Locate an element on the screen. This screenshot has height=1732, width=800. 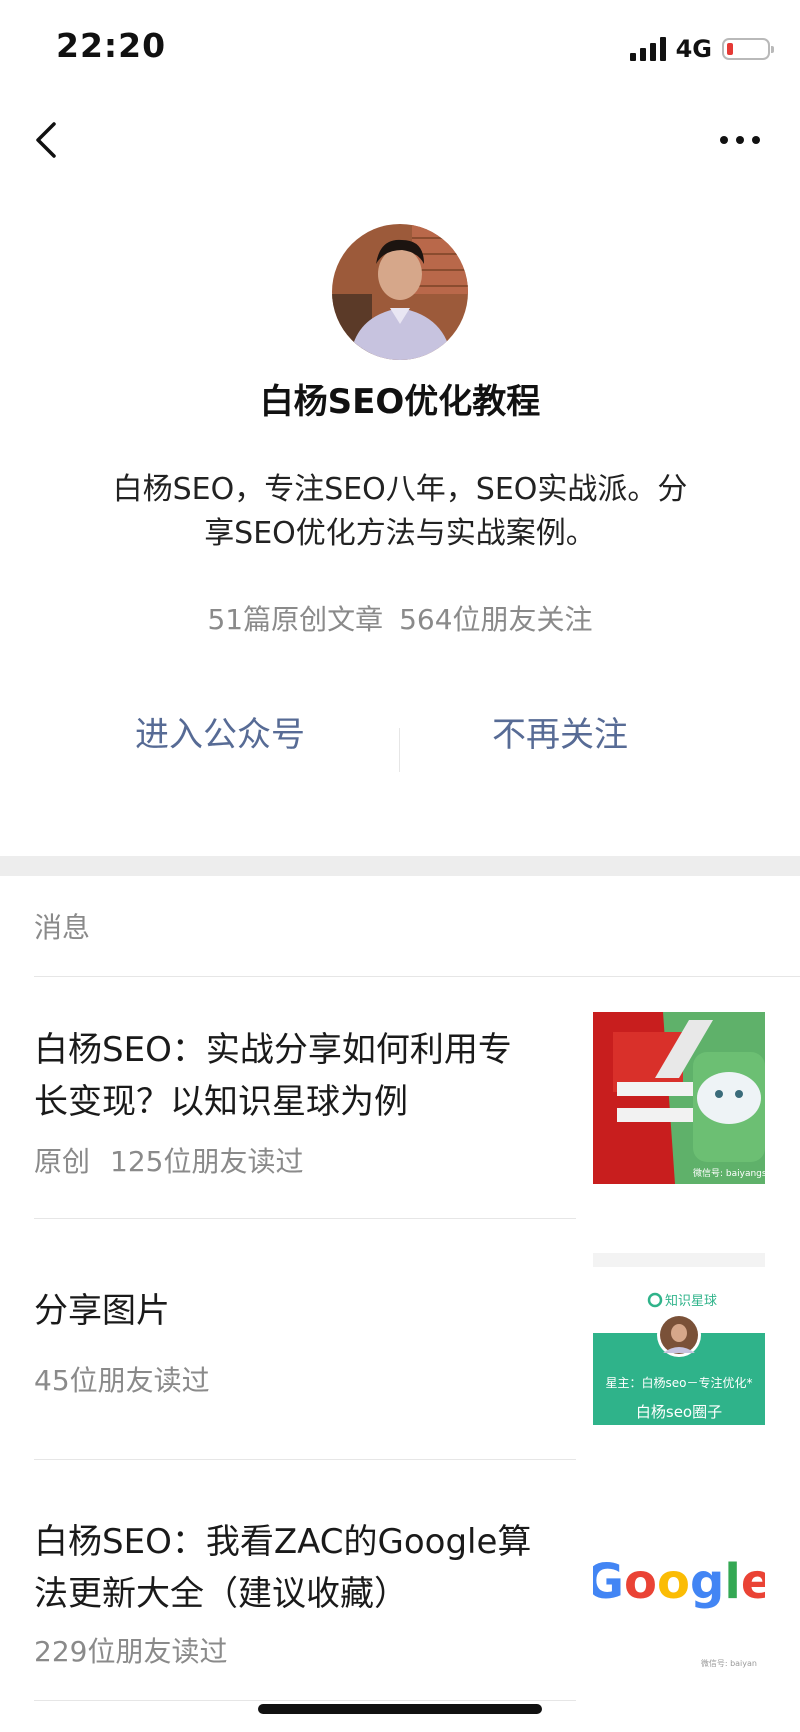
title-line: 分享图片 is located at coordinates (102, 1311).